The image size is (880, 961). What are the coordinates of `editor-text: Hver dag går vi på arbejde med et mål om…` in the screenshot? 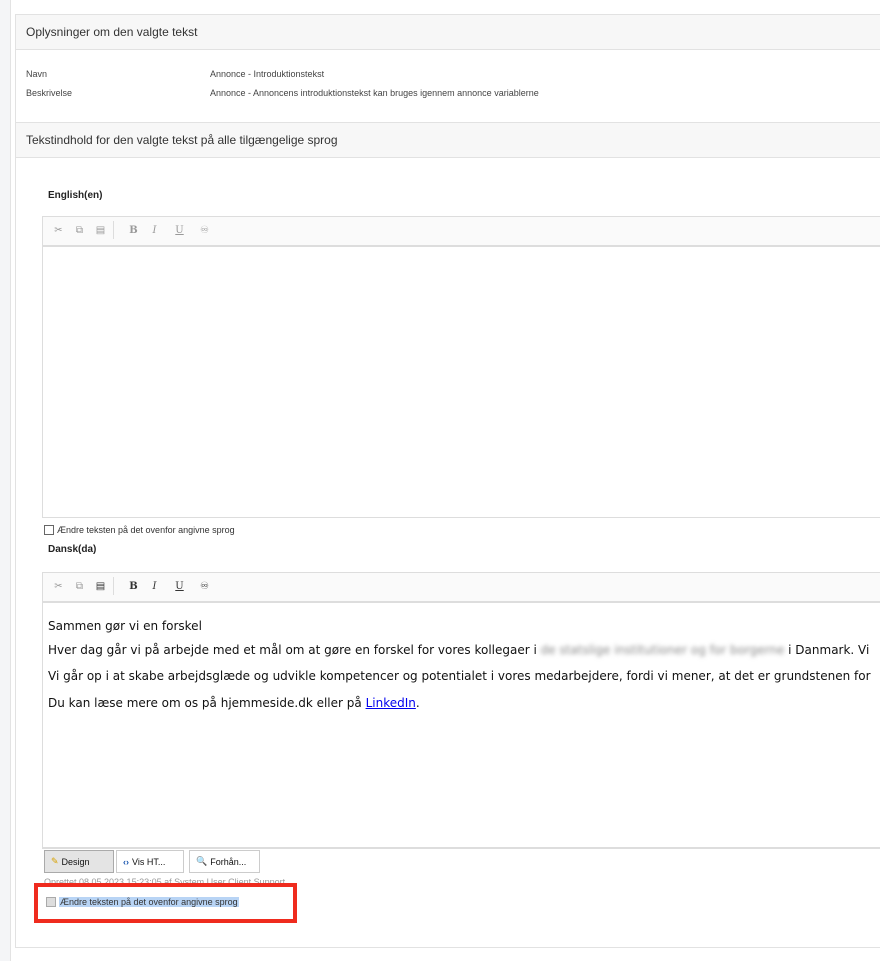 It's located at (294, 650).